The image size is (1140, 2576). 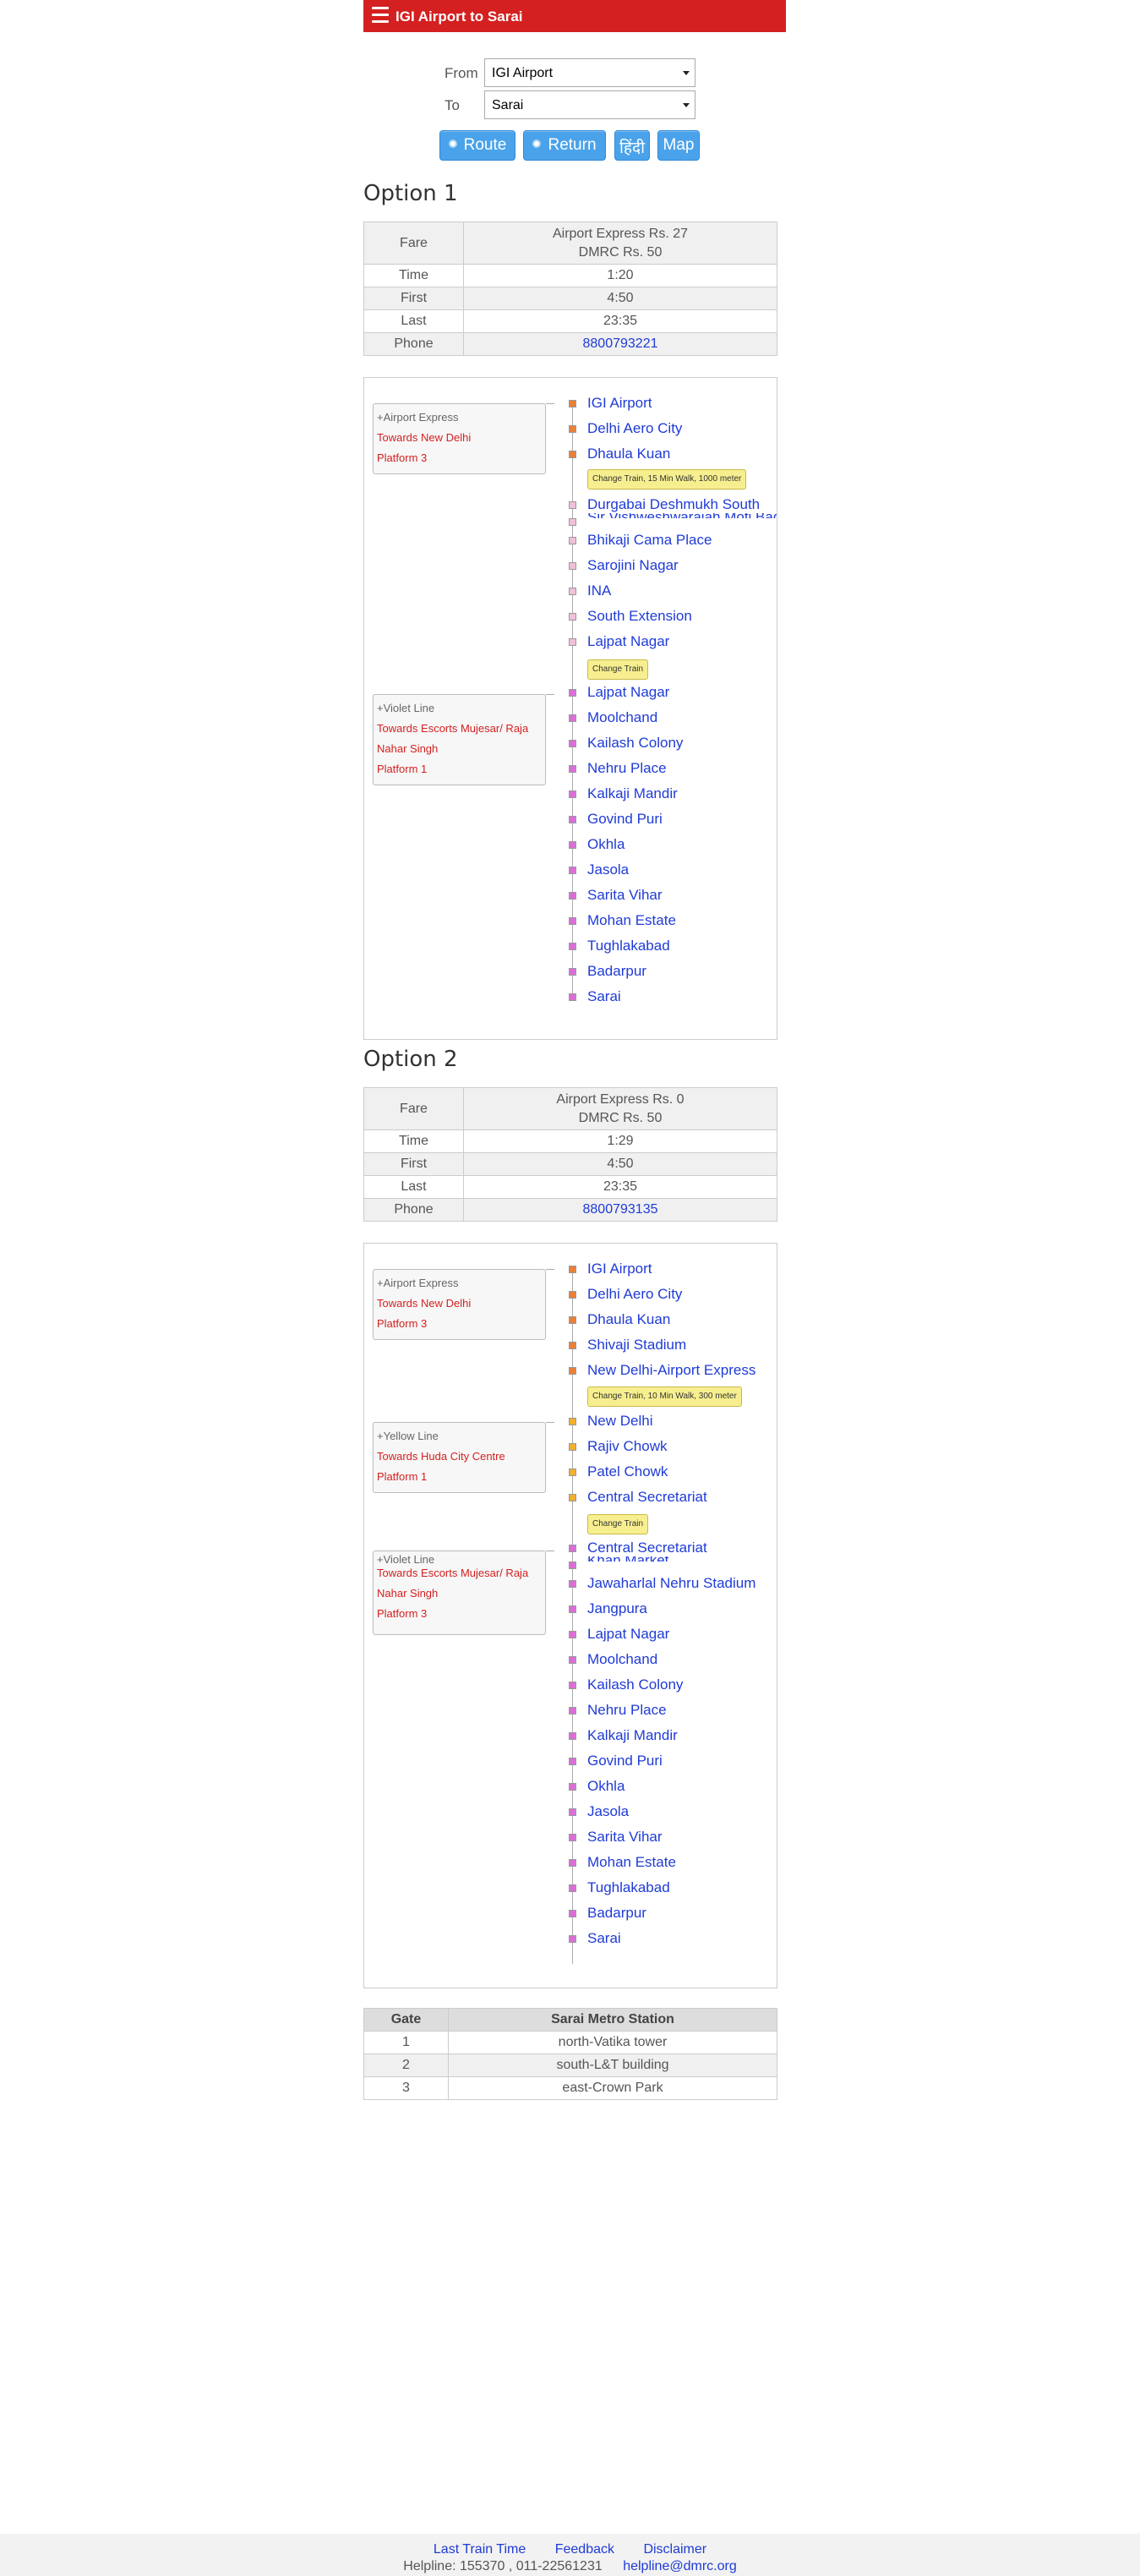 I want to click on time-label: Time, so click(x=413, y=1141).